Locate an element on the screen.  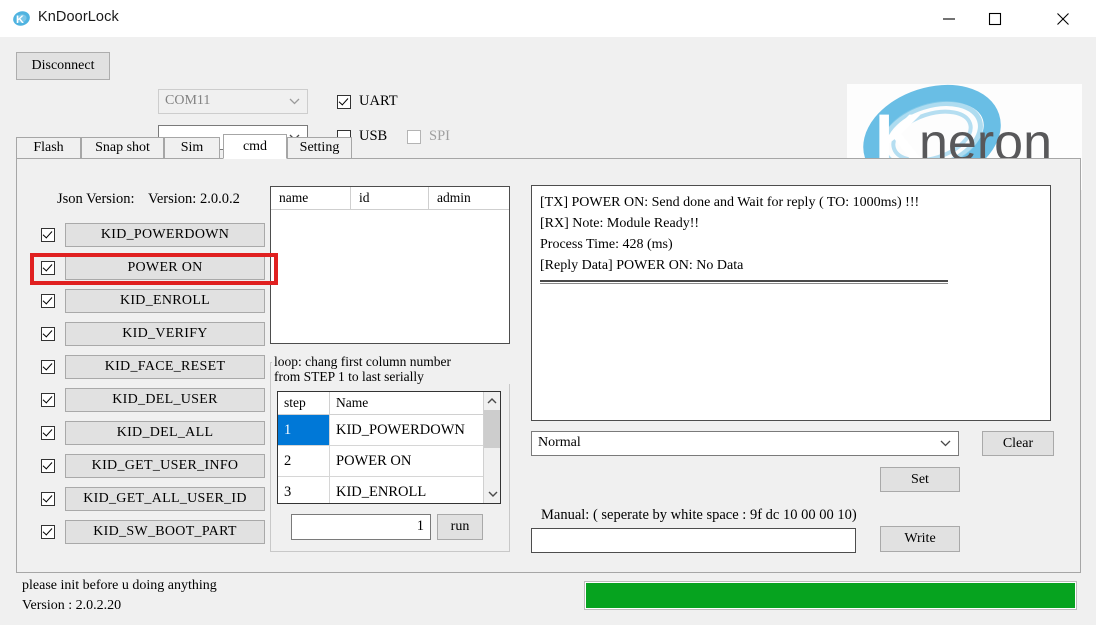
command-row: POWER ON is located at coordinates (153, 268).